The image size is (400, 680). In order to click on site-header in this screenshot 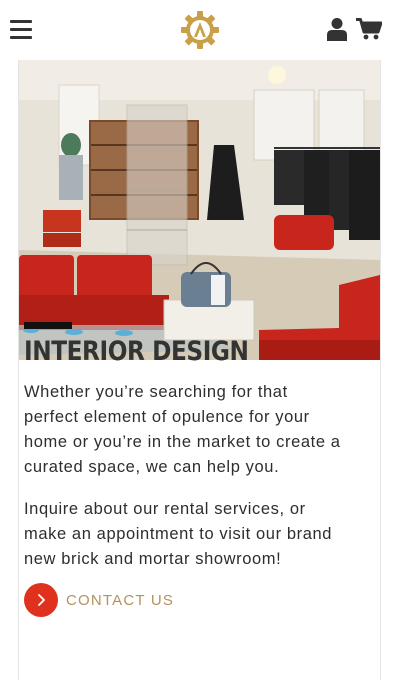, I will do `click(200, 30)`.